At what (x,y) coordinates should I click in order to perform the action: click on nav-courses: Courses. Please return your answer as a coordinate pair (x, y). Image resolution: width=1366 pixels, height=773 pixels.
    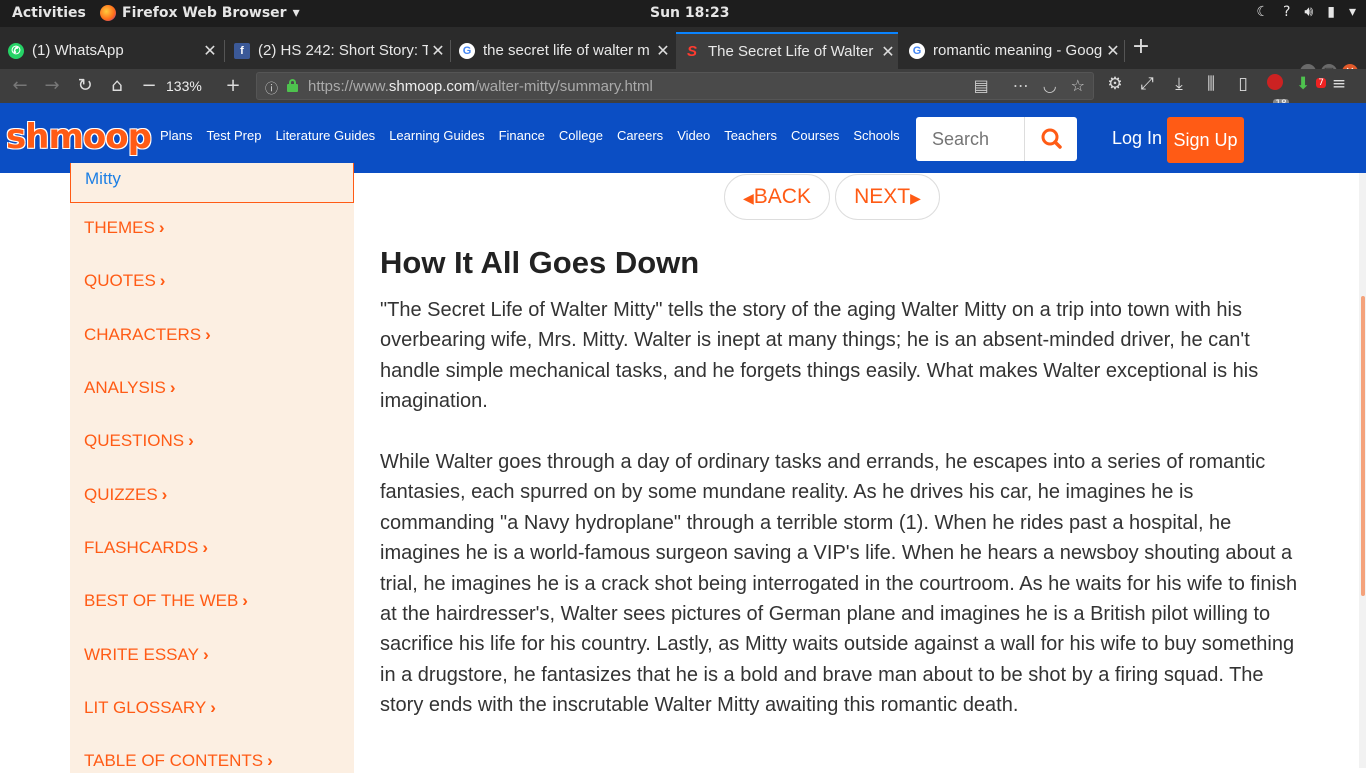
    Looking at the image, I should click on (815, 135).